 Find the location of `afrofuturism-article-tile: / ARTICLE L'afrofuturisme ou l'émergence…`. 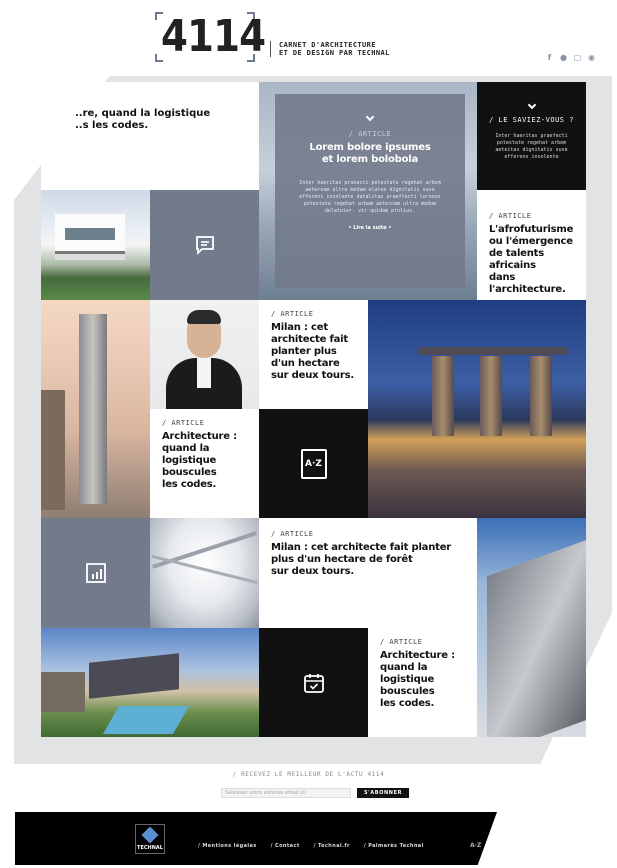

afrofuturism-article-tile: / ARTICLE L'afrofuturisme ou l'émergence… is located at coordinates (531, 245).